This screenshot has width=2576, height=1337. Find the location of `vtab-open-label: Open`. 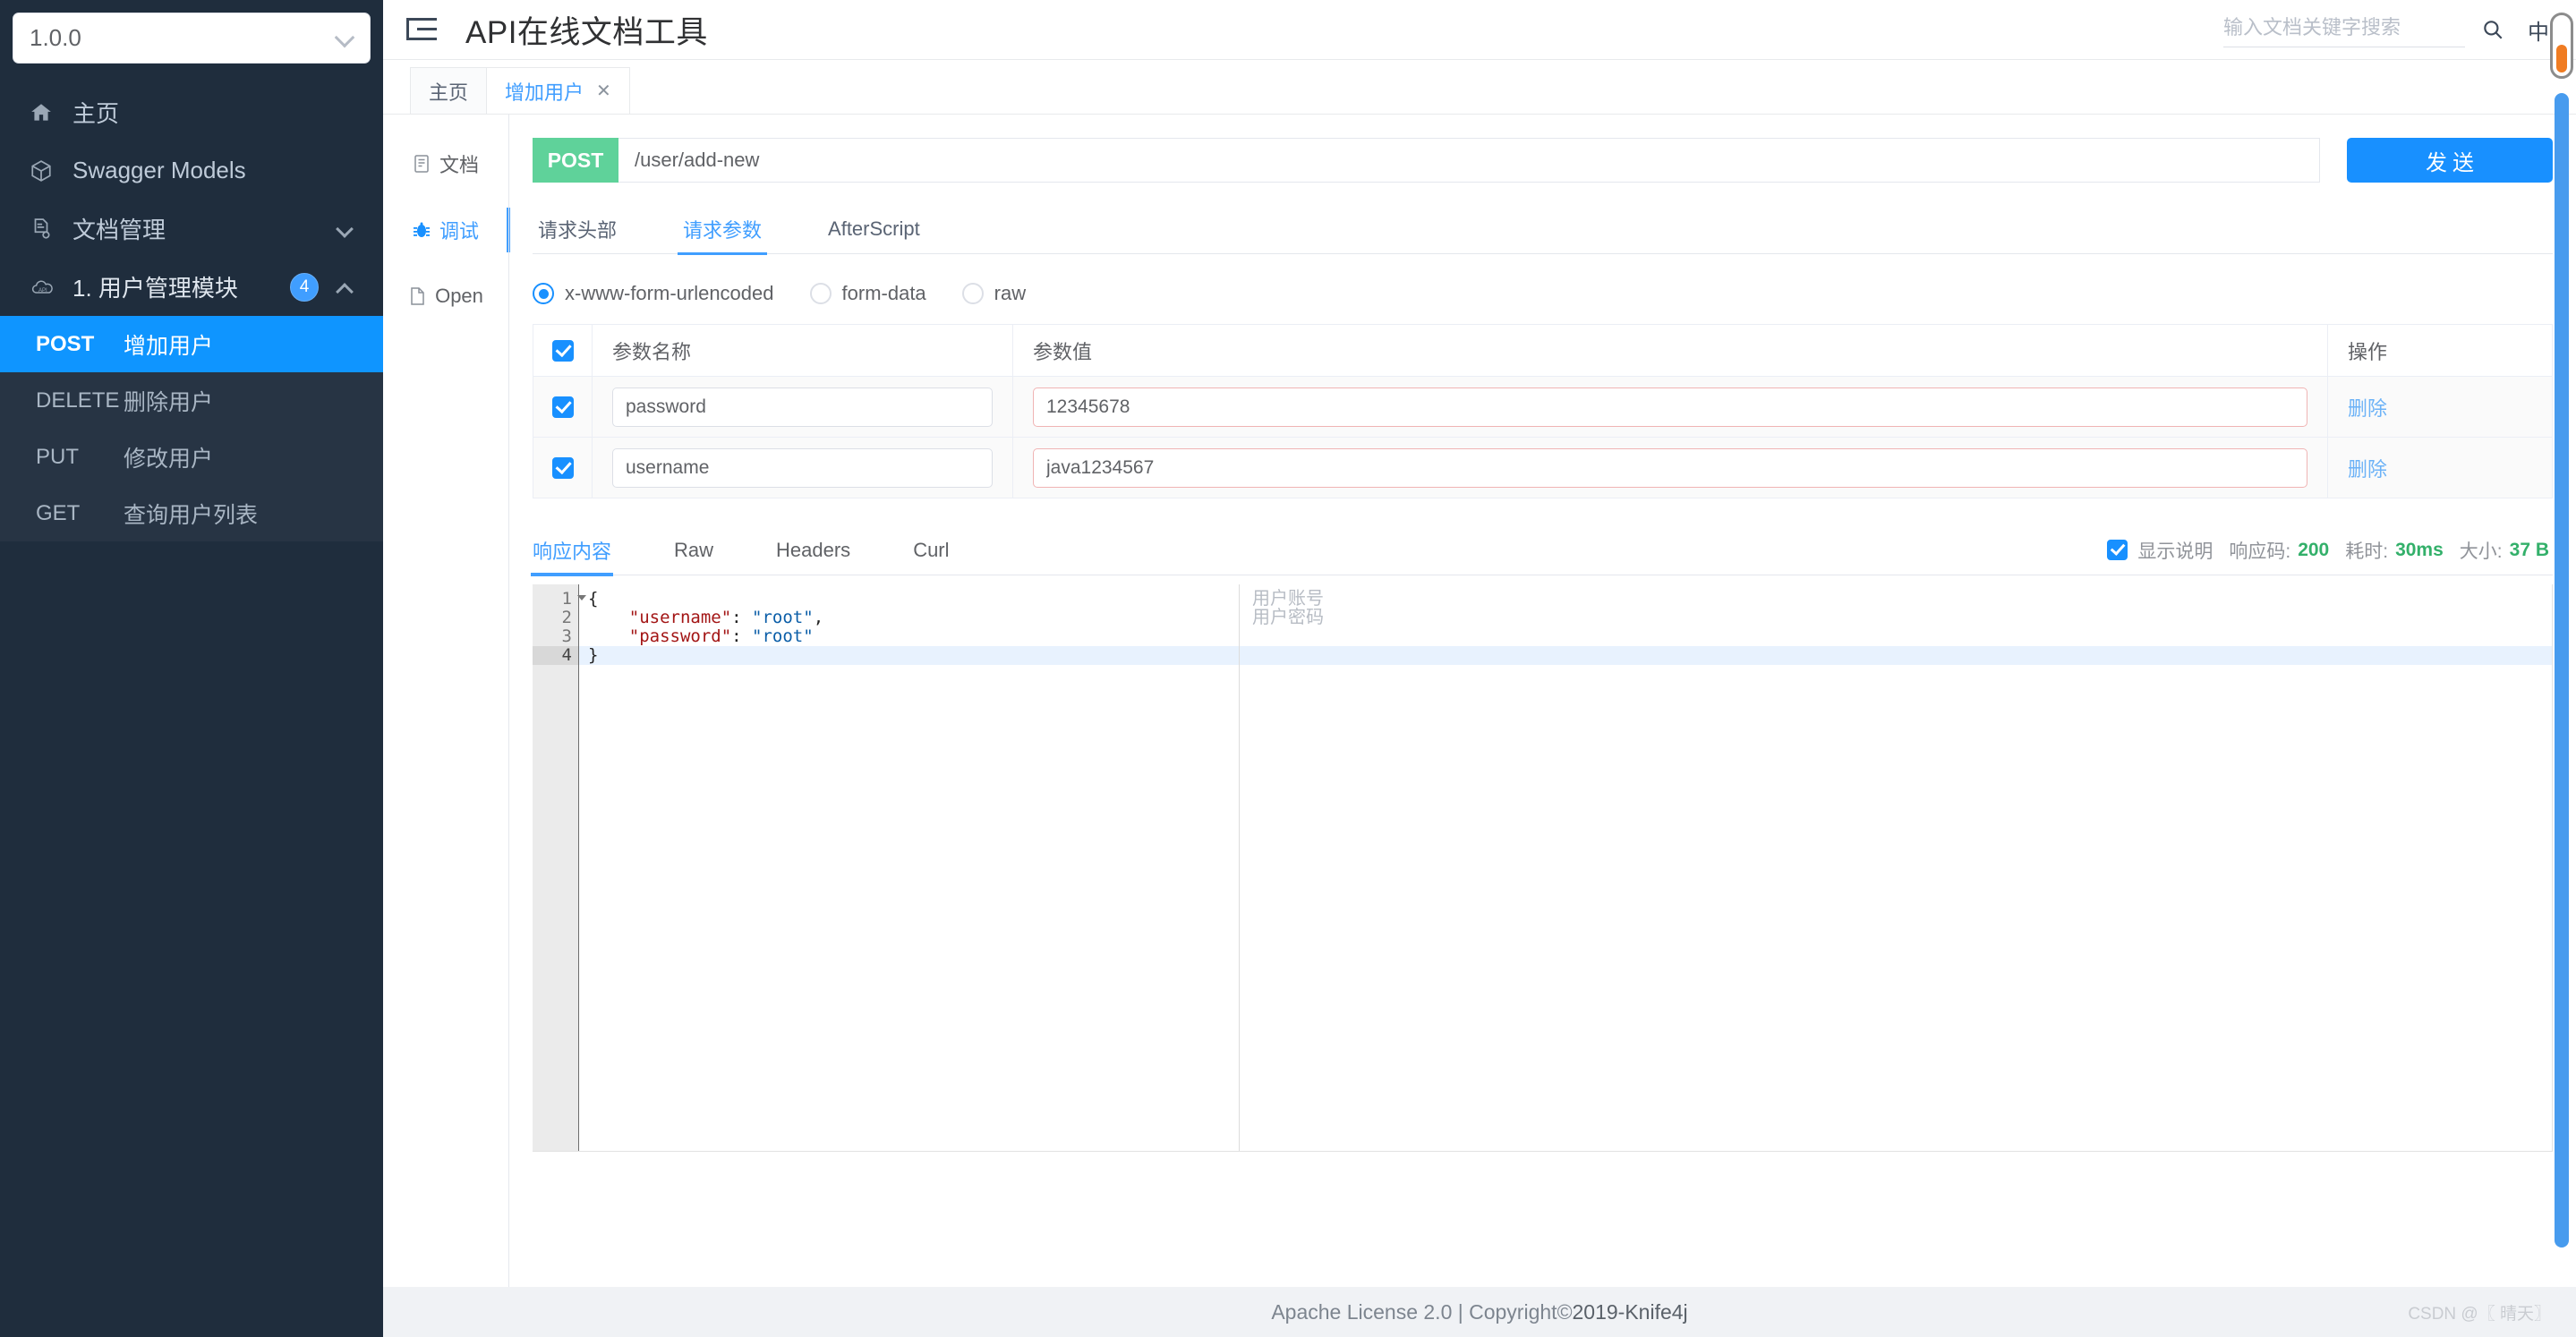

vtab-open-label: Open is located at coordinates (459, 296).